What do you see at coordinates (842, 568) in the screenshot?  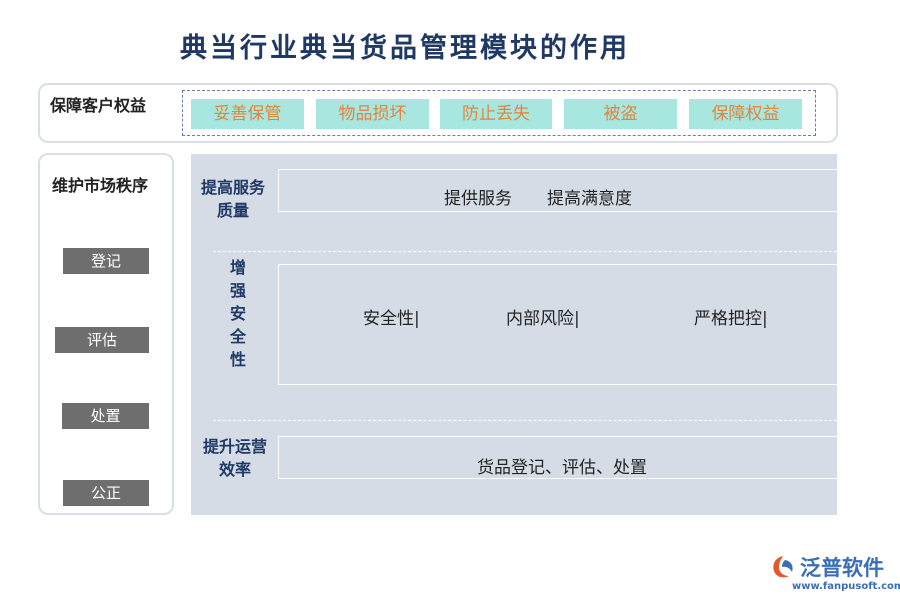 I see `brand-name: 泛普软件` at bounding box center [842, 568].